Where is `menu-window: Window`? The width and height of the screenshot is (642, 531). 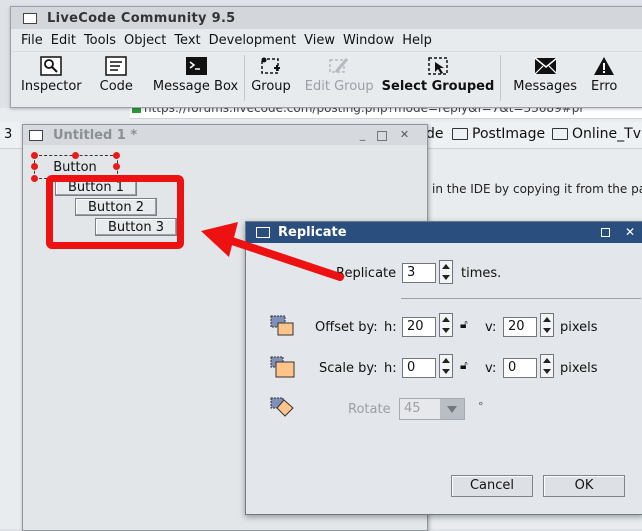
menu-window: Window is located at coordinates (368, 40).